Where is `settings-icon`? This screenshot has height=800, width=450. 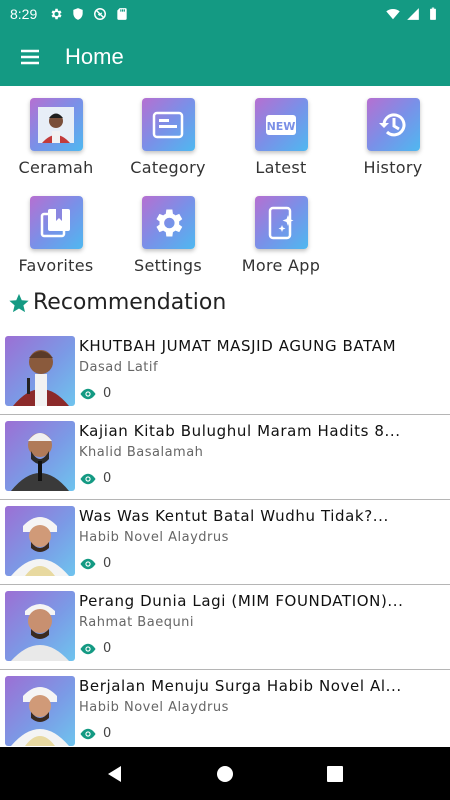
settings-icon is located at coordinates (168, 222).